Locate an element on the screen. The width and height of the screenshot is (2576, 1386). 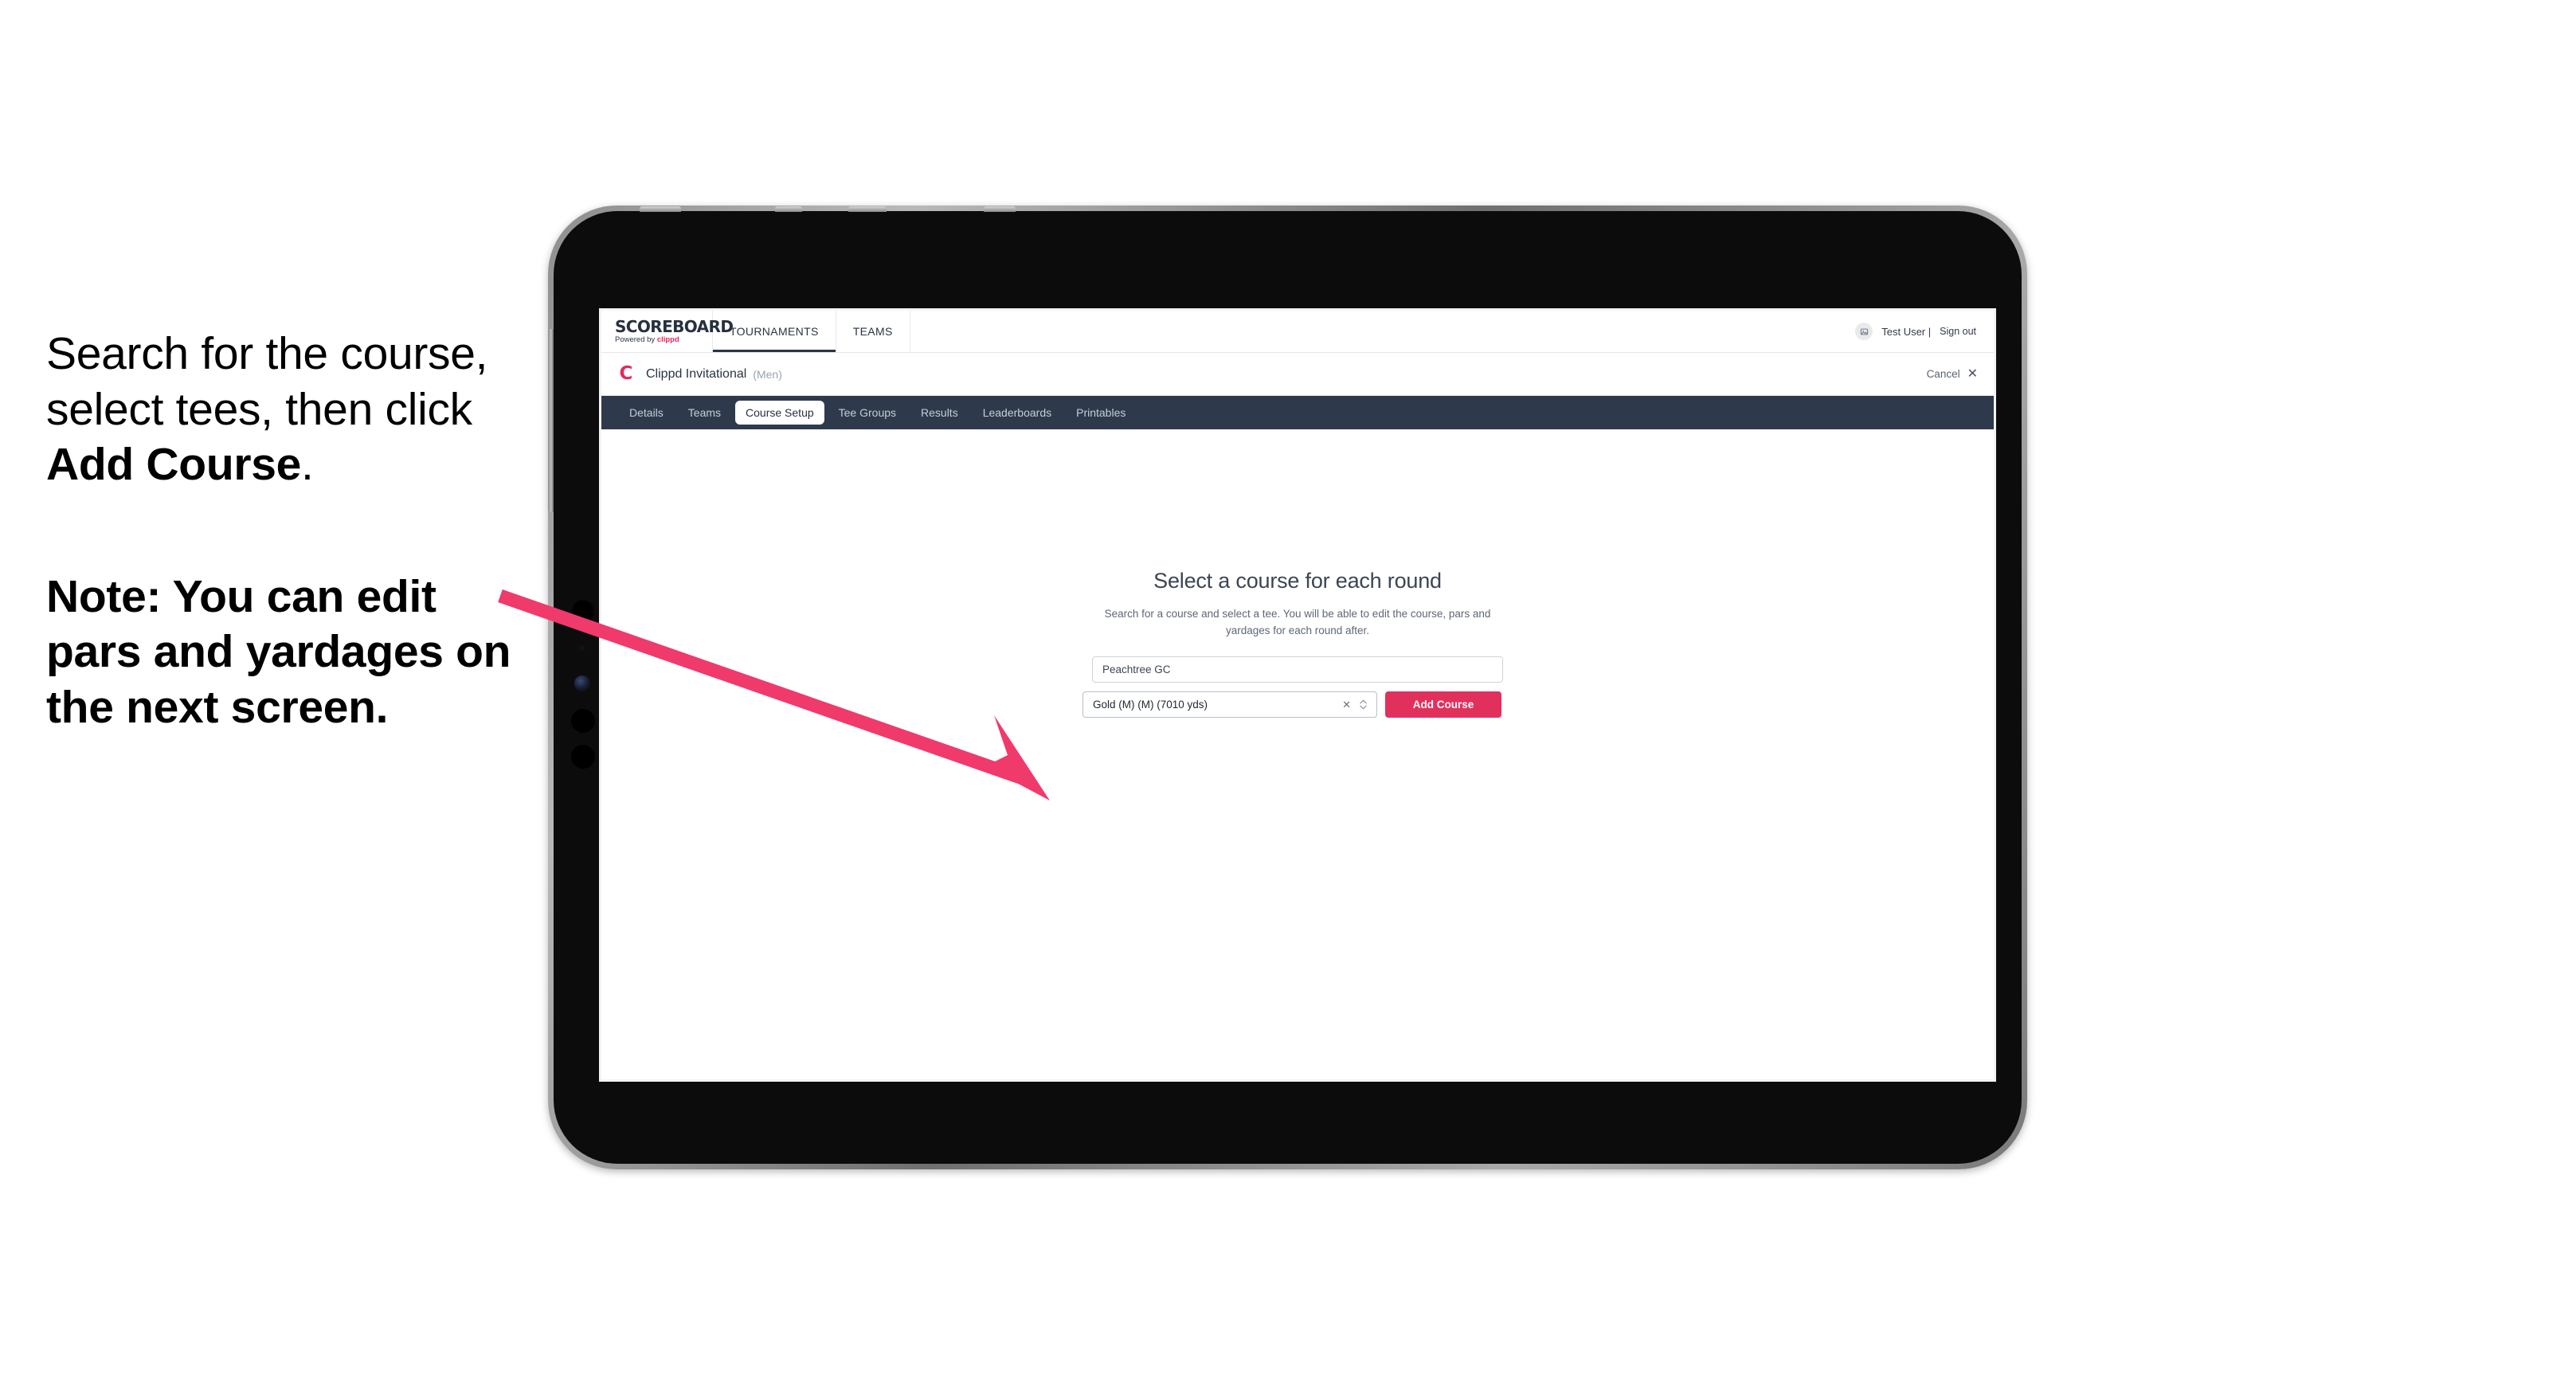
instruction-1-suffix: . is located at coordinates (307, 465).